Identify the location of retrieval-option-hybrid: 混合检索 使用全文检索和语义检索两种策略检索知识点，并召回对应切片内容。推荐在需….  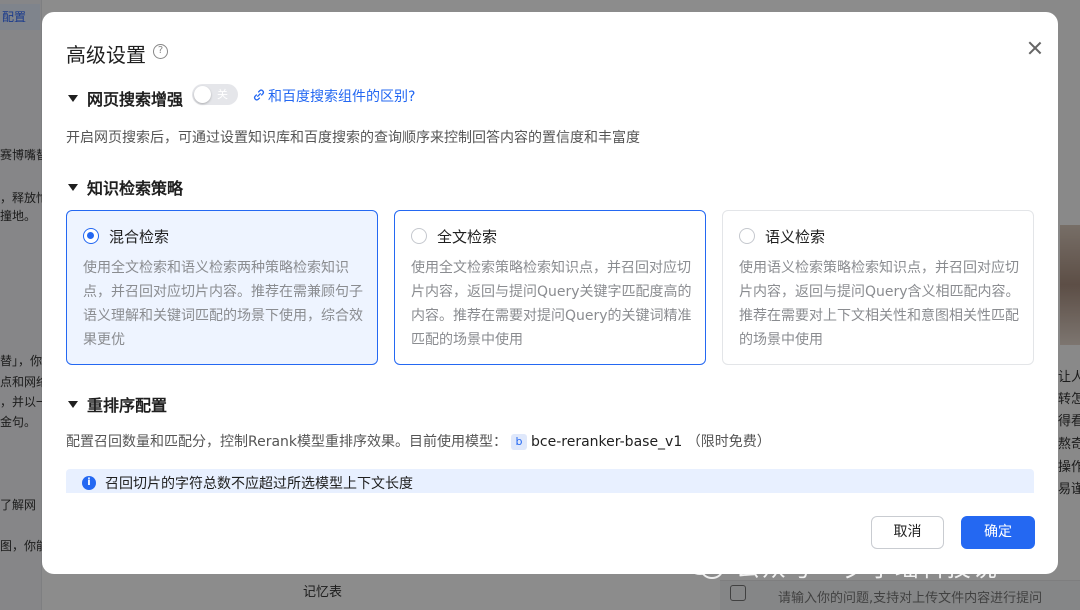
(222, 287).